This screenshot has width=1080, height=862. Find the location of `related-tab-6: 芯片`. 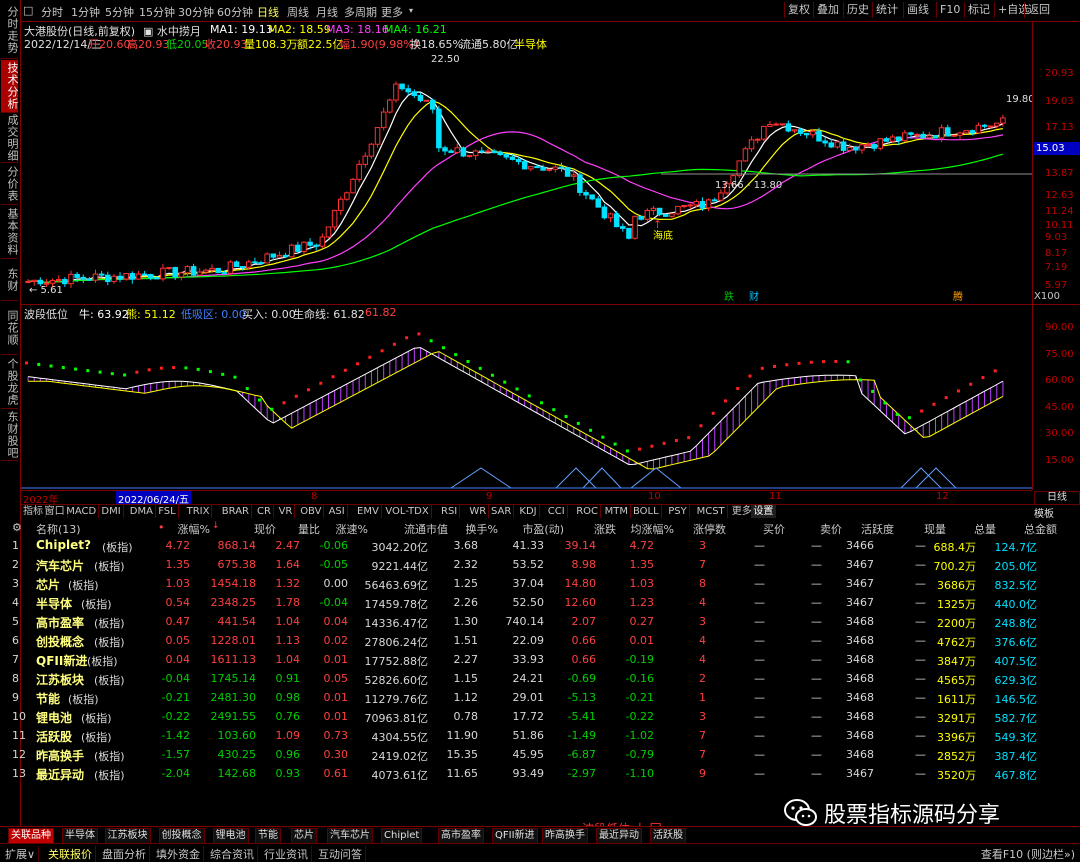

related-tab-6: 芯片 is located at coordinates (304, 836).